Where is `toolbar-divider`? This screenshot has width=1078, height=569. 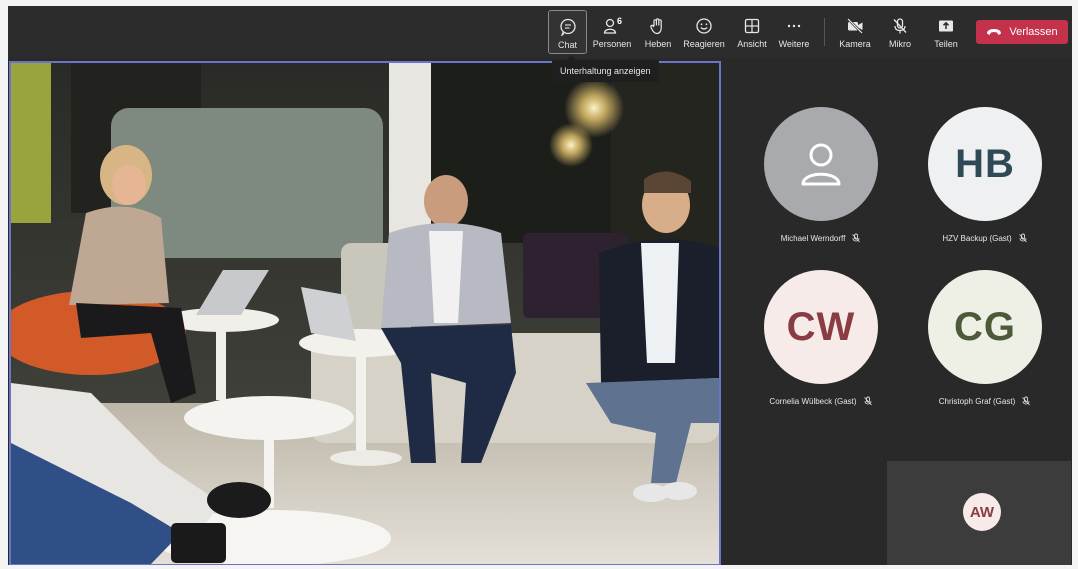
toolbar-divider is located at coordinates (824, 32).